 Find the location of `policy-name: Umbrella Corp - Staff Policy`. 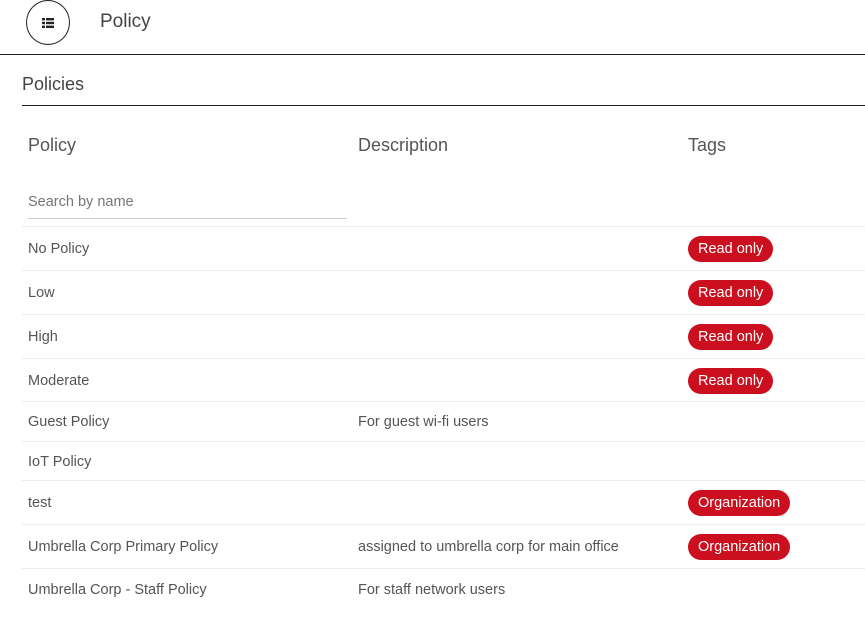

policy-name: Umbrella Corp - Staff Policy is located at coordinates (117, 589).